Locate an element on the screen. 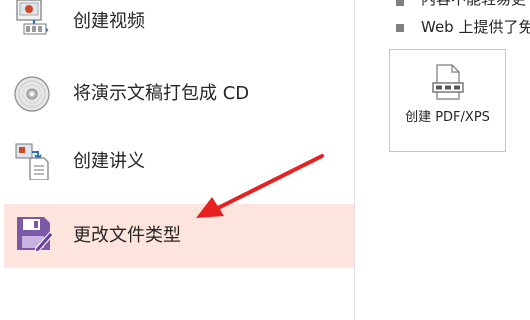  handout-icon is located at coordinates (32, 161).